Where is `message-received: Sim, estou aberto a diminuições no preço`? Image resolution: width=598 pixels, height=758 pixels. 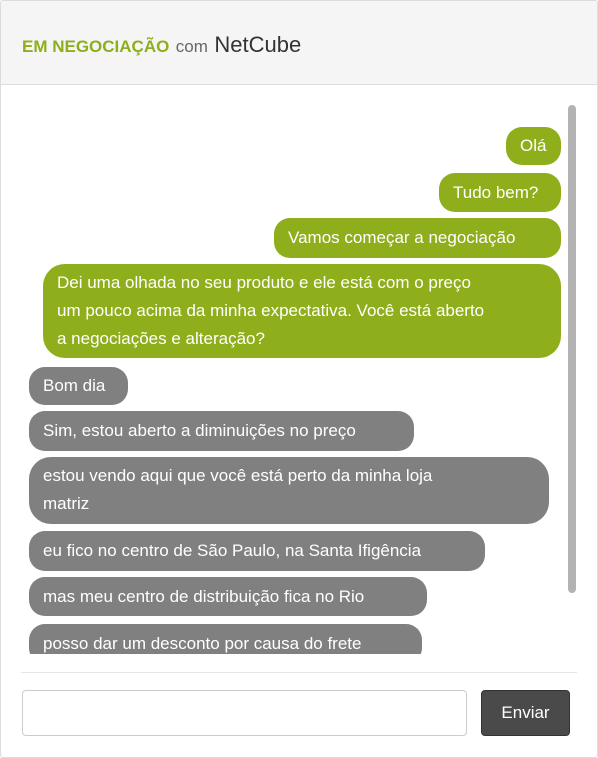 message-received: Sim, estou aberto a diminuições no preço is located at coordinates (221, 431).